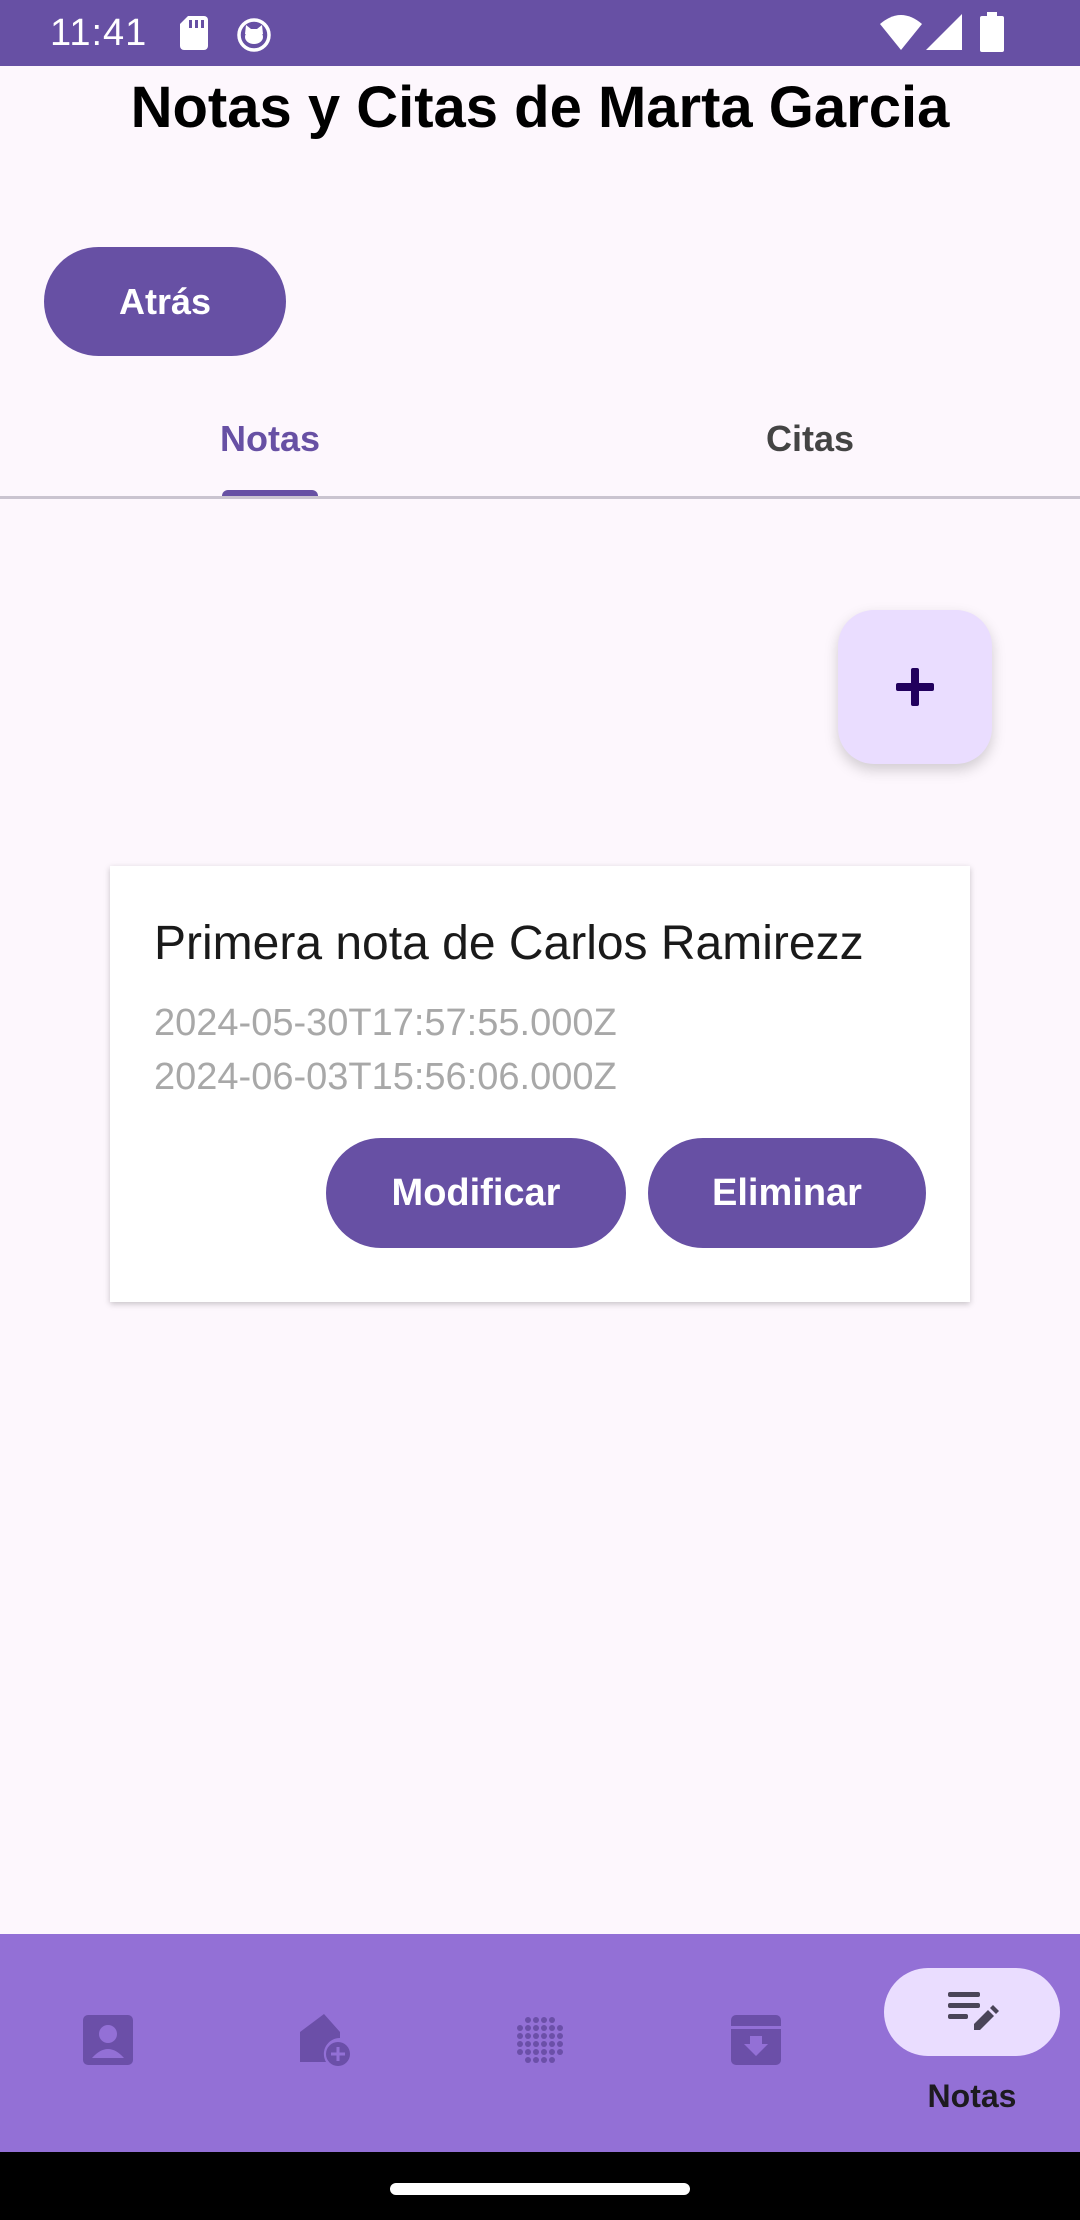 The height and width of the screenshot is (2220, 1080). I want to click on tab-bar: Notas Citas, so click(540, 440).